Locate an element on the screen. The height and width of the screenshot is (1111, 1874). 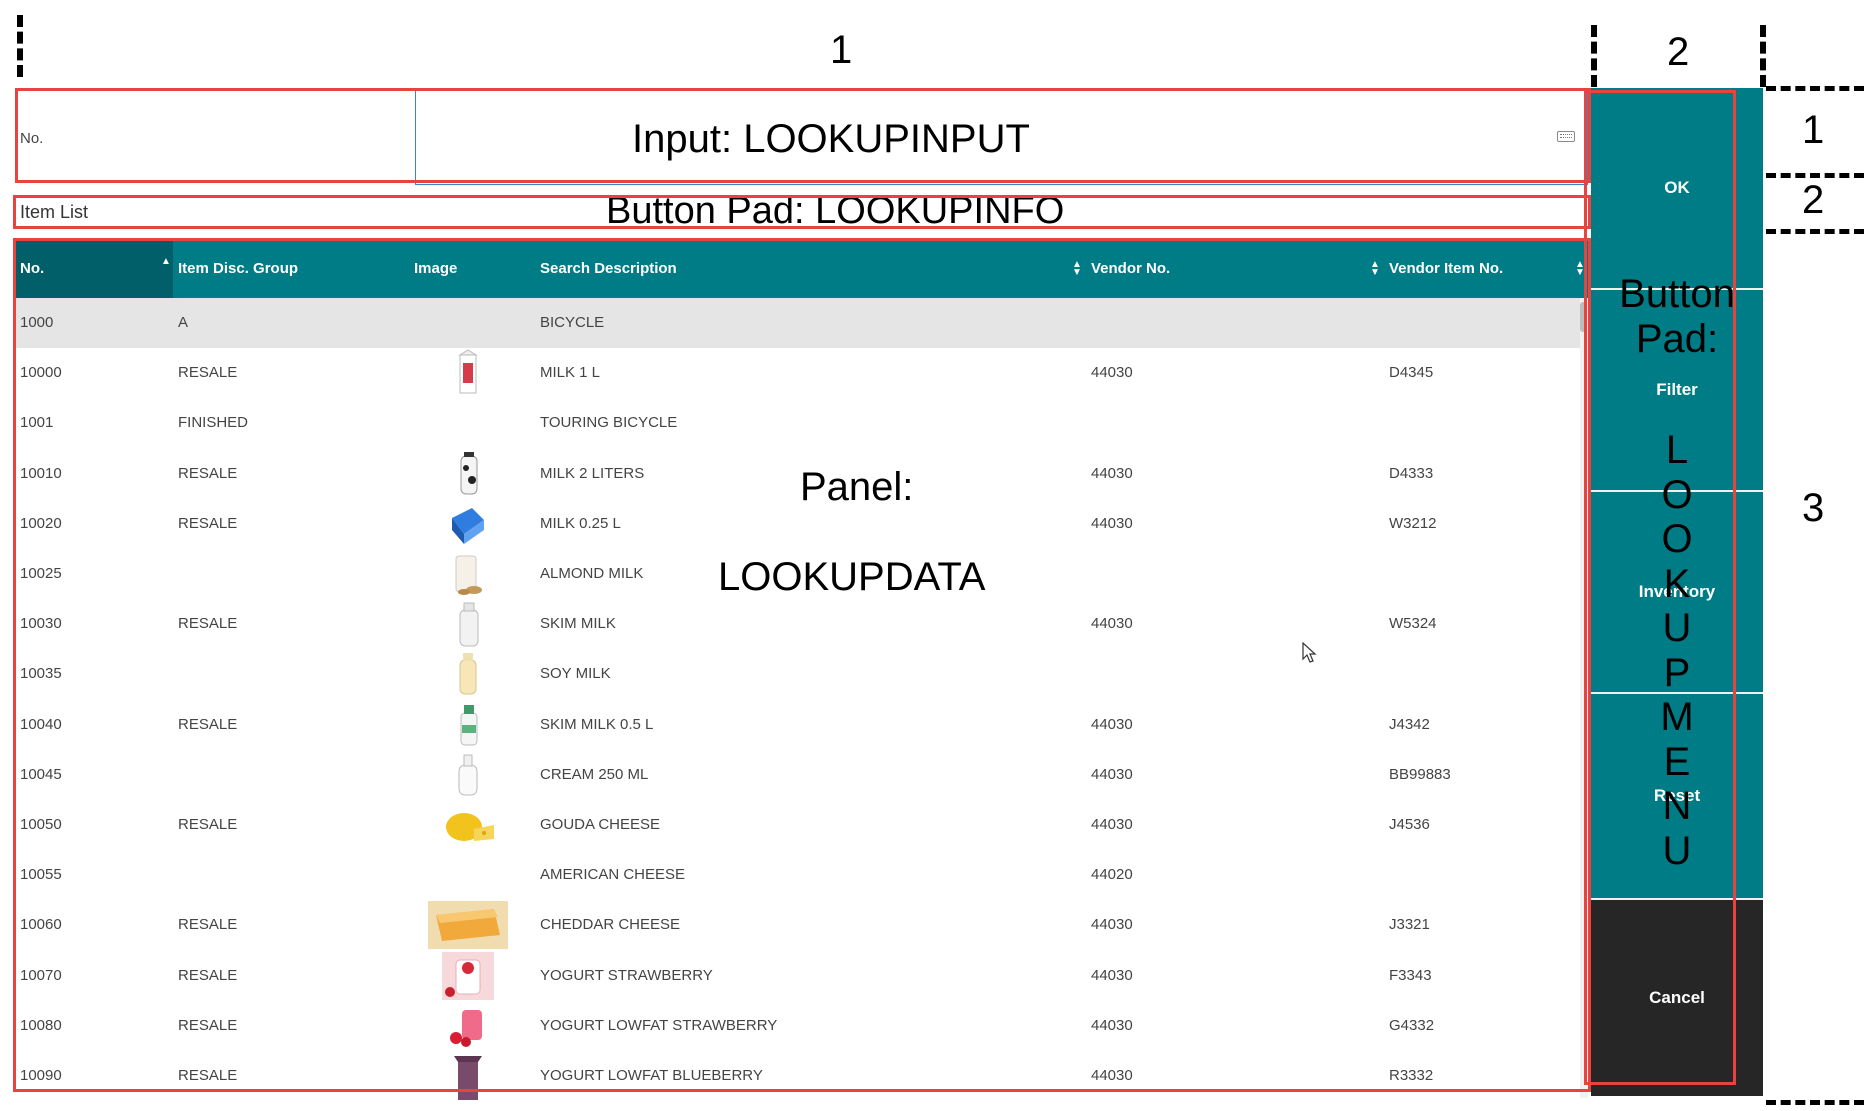
annotation-box-info is located at coordinates (802, 212).